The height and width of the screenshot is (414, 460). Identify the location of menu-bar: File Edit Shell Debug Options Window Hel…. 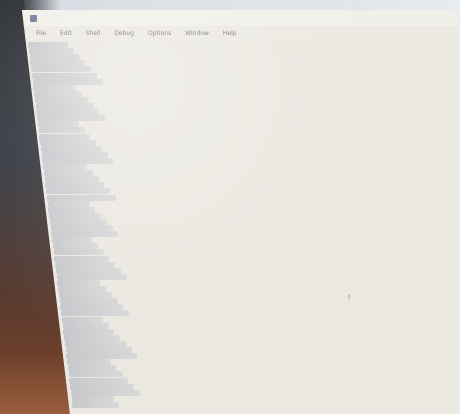
(240, 33).